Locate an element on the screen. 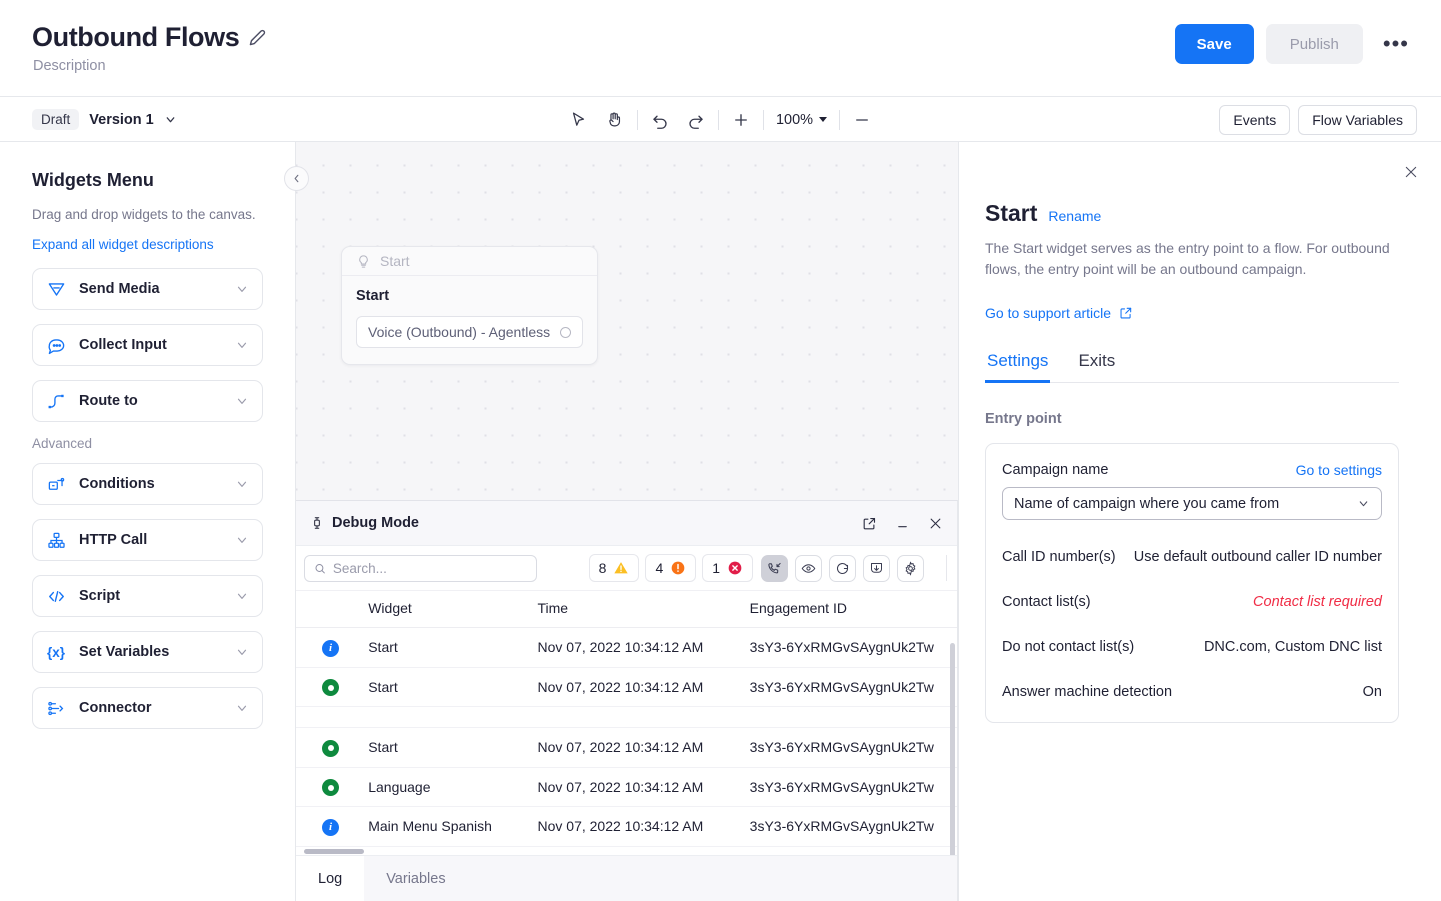 The image size is (1441, 901). column-header-widget: Widget is located at coordinates (453, 609).